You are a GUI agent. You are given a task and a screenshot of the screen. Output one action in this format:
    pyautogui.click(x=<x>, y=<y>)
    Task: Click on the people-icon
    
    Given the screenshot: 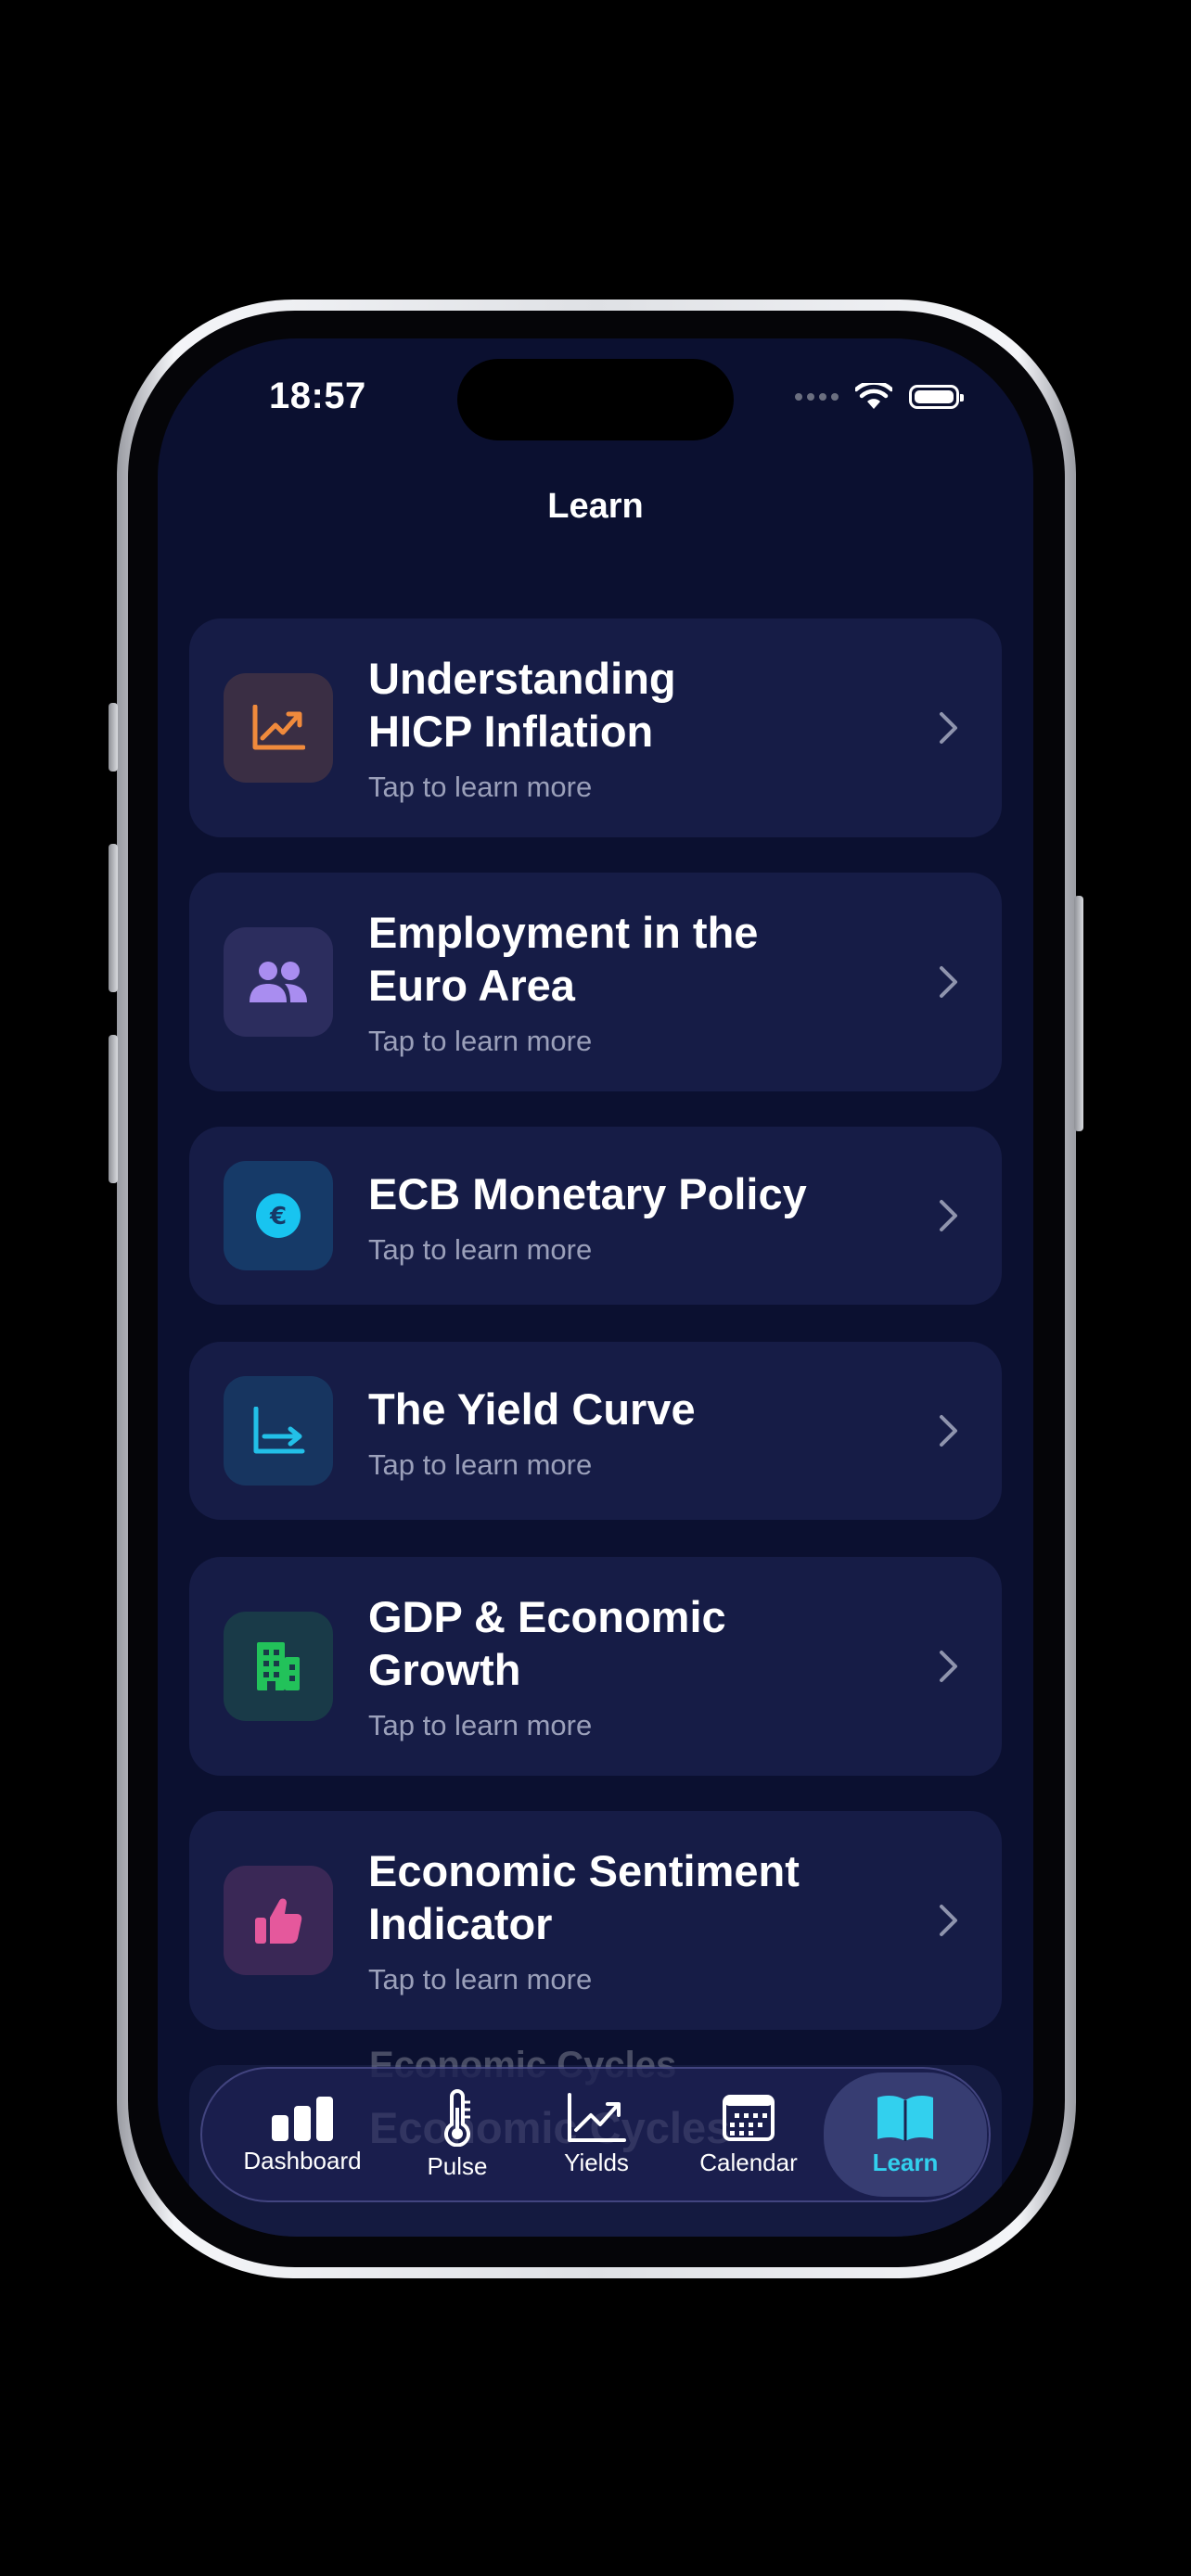 What is the action you would take?
    pyautogui.click(x=278, y=982)
    